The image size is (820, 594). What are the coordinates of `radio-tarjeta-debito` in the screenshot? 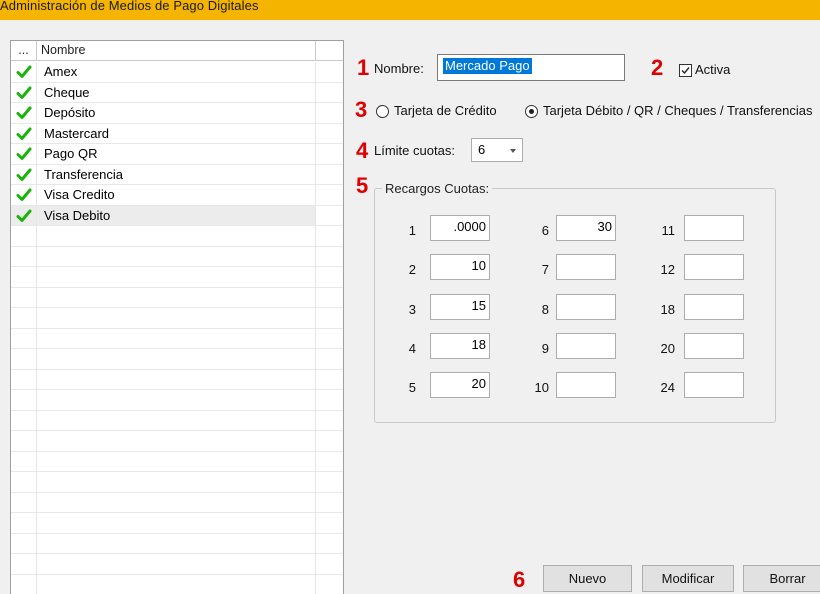 It's located at (531, 111).